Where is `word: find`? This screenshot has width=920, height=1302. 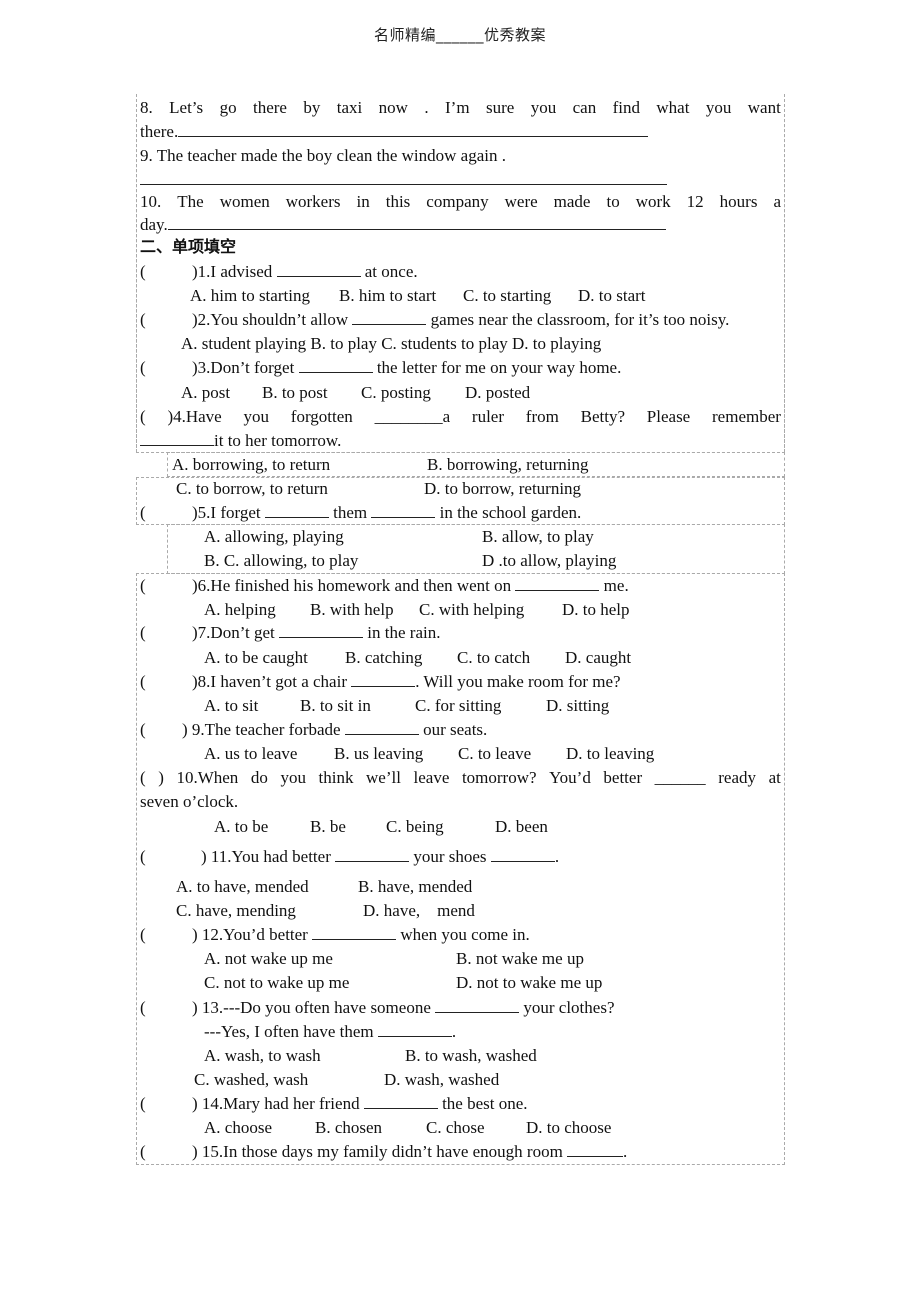 word: find is located at coordinates (626, 107).